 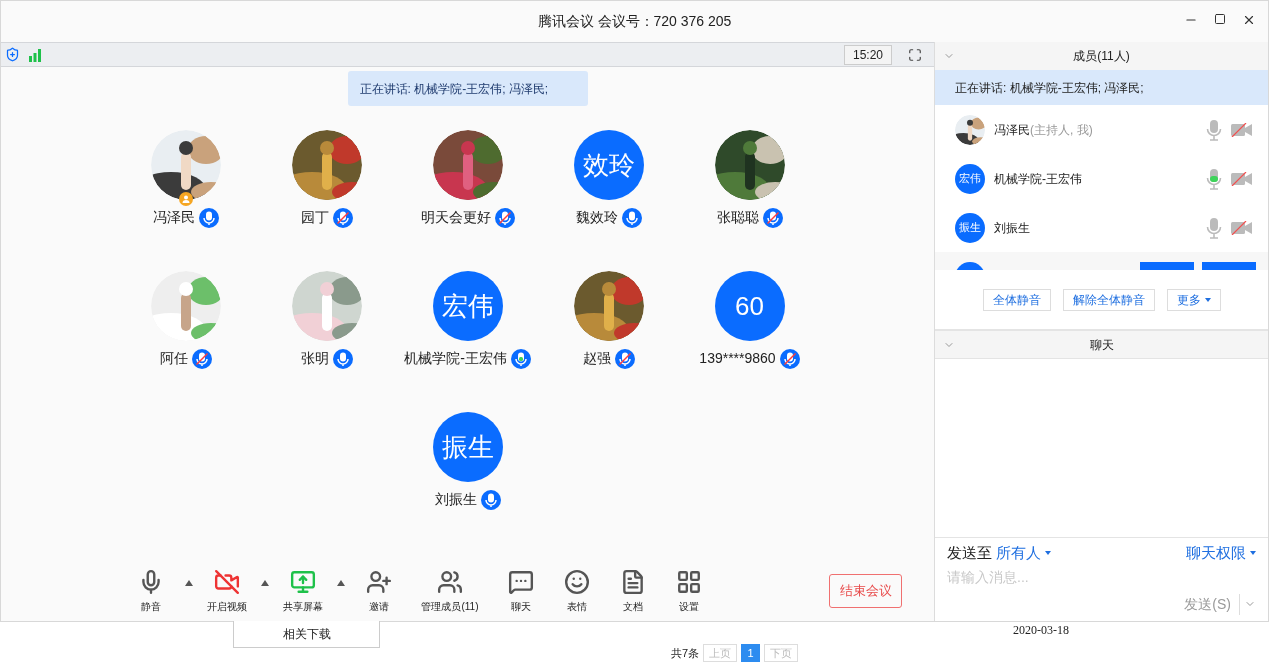 What do you see at coordinates (151, 591) in the screenshot?
I see `toolbar-button: 静音` at bounding box center [151, 591].